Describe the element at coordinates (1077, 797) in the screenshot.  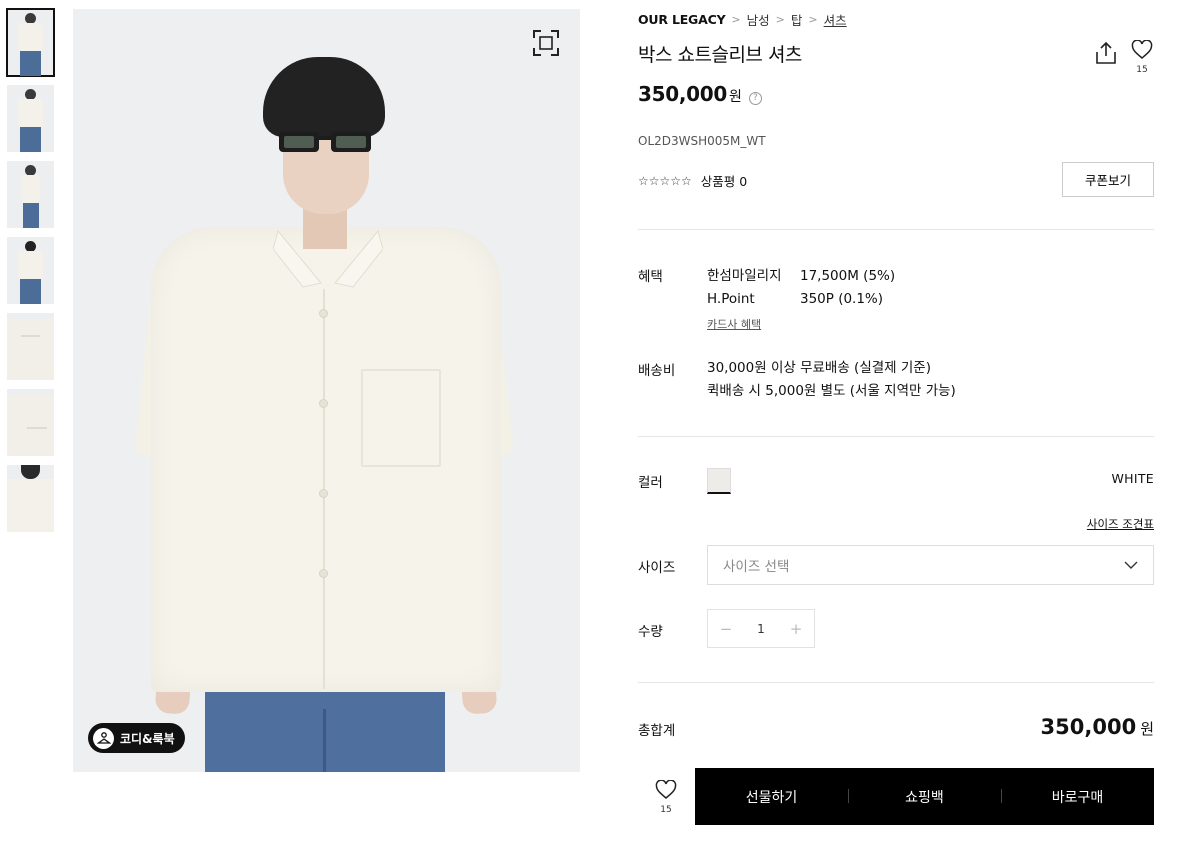
I see `buy-now-button: 바로구매` at that location.